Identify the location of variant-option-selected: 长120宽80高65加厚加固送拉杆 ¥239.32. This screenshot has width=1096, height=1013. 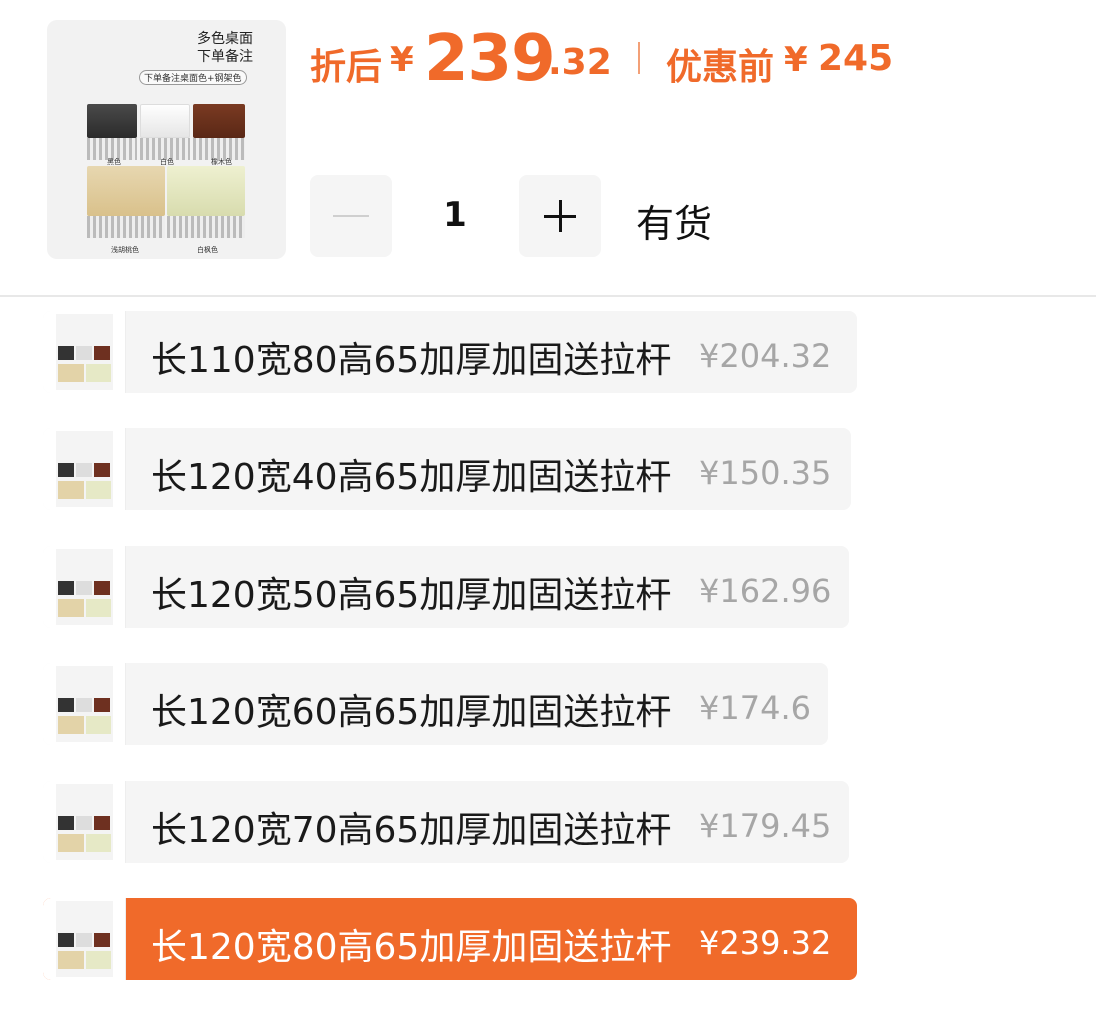
(450, 939).